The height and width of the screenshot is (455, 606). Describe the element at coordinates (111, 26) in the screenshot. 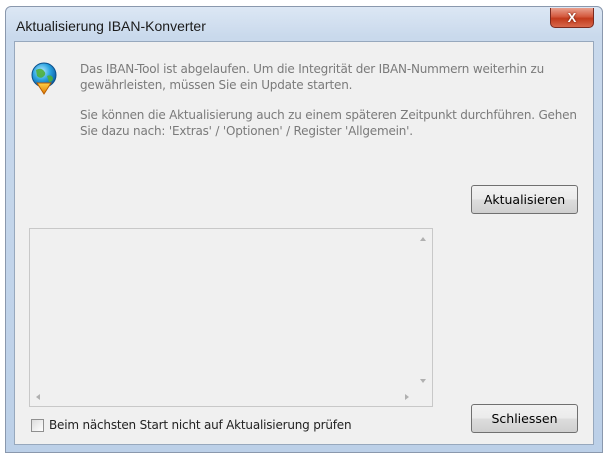

I see `window-title: Aktualisierung IBAN-Konverter` at that location.